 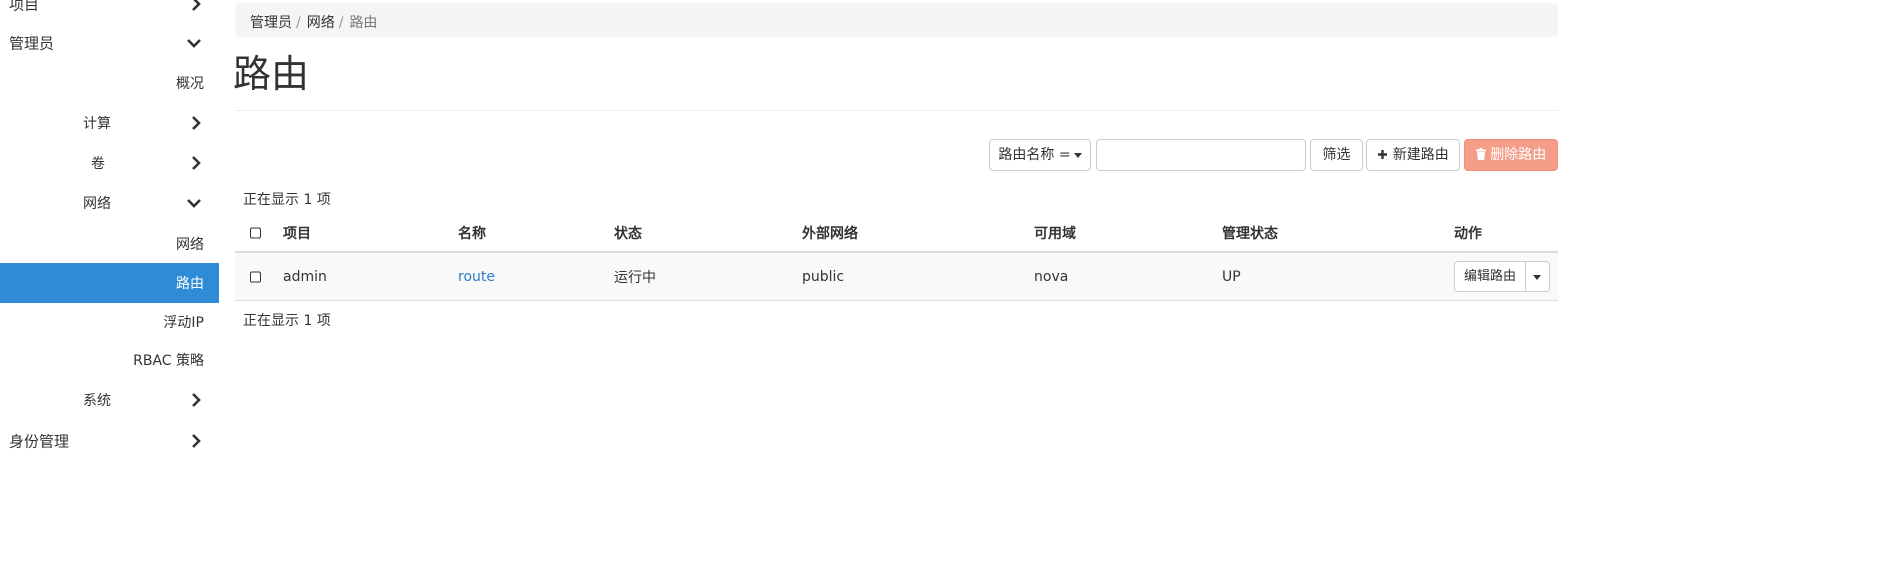 What do you see at coordinates (896, 20) in the screenshot?
I see `breadcrumb: 管理员 / 网络 / 路由` at bounding box center [896, 20].